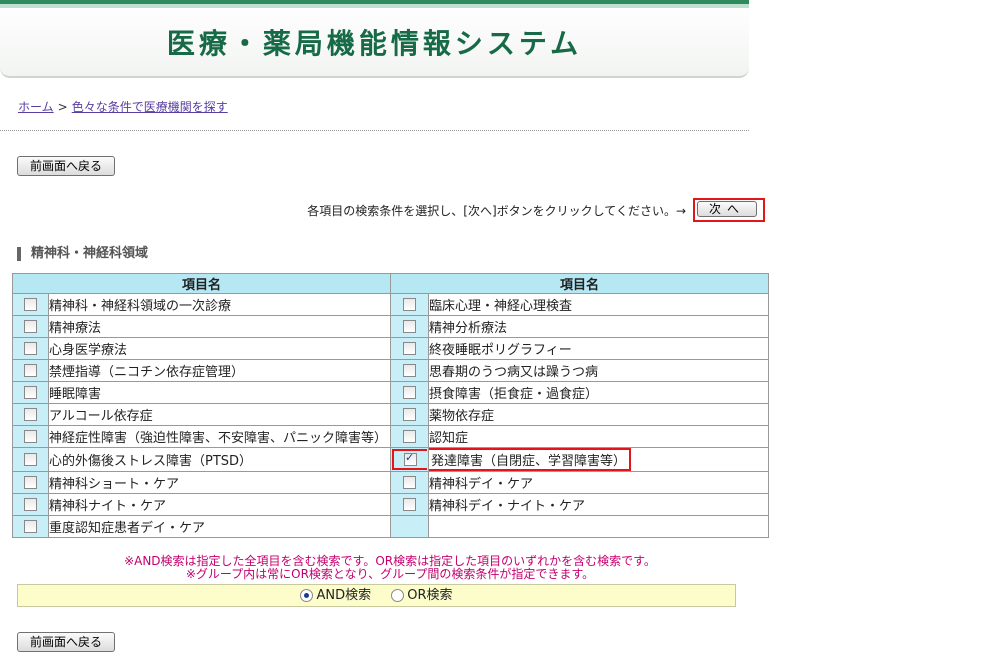 The height and width of the screenshot is (652, 1007). Describe the element at coordinates (500, 350) in the screenshot. I see `condition-label: 終夜睡眠ポリグラフィー` at that location.